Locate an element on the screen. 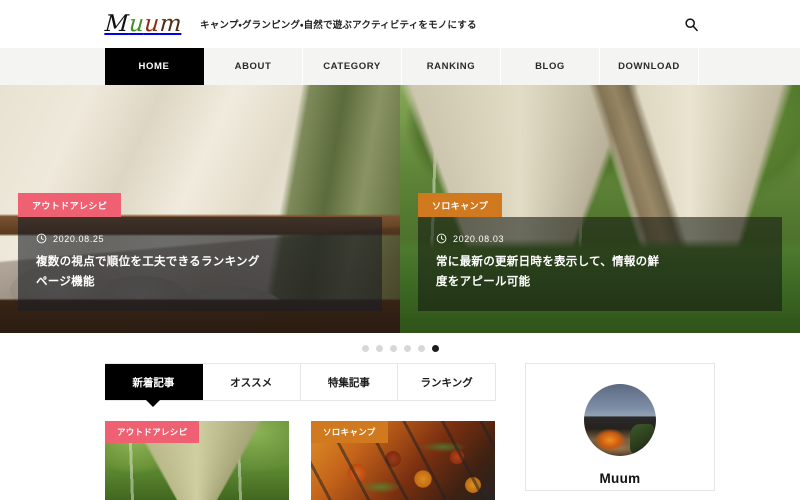  article-card-grid: アウトドアレシピ ソロキャンプ is located at coordinates (310, 460).